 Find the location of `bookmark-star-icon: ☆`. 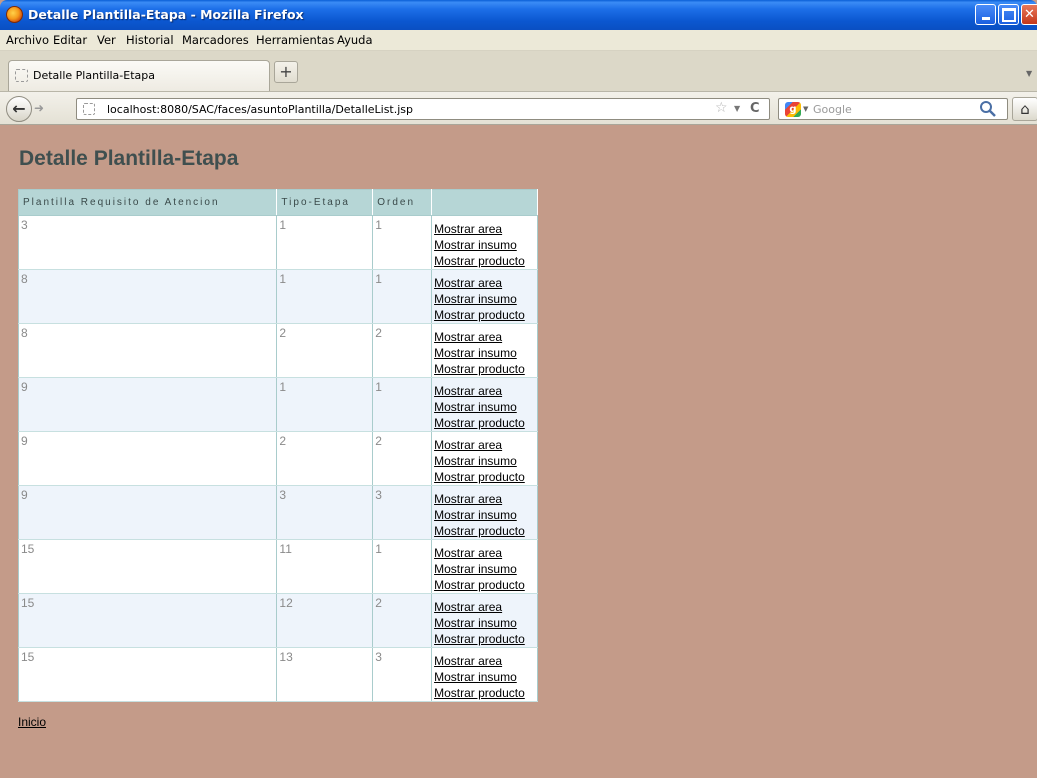

bookmark-star-icon: ☆ is located at coordinates (721, 108).